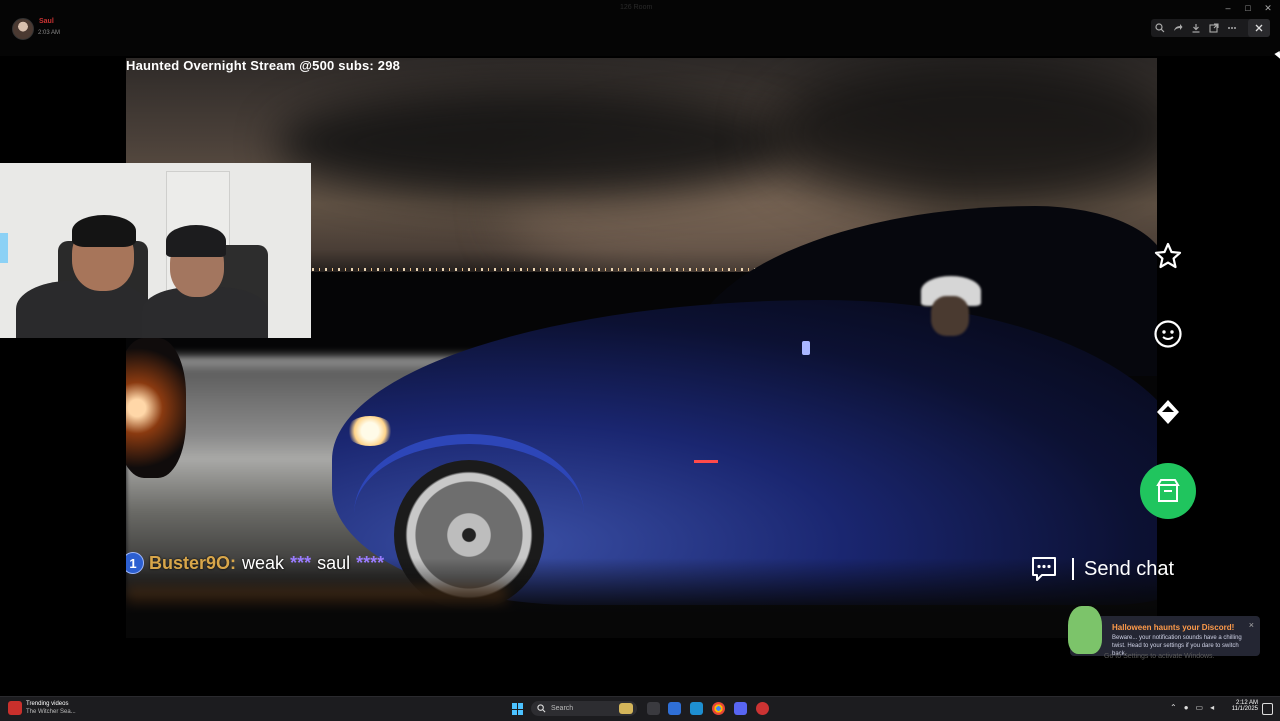 This screenshot has width=1280, height=721. What do you see at coordinates (1073, 569) in the screenshot?
I see `divider` at bounding box center [1073, 569].